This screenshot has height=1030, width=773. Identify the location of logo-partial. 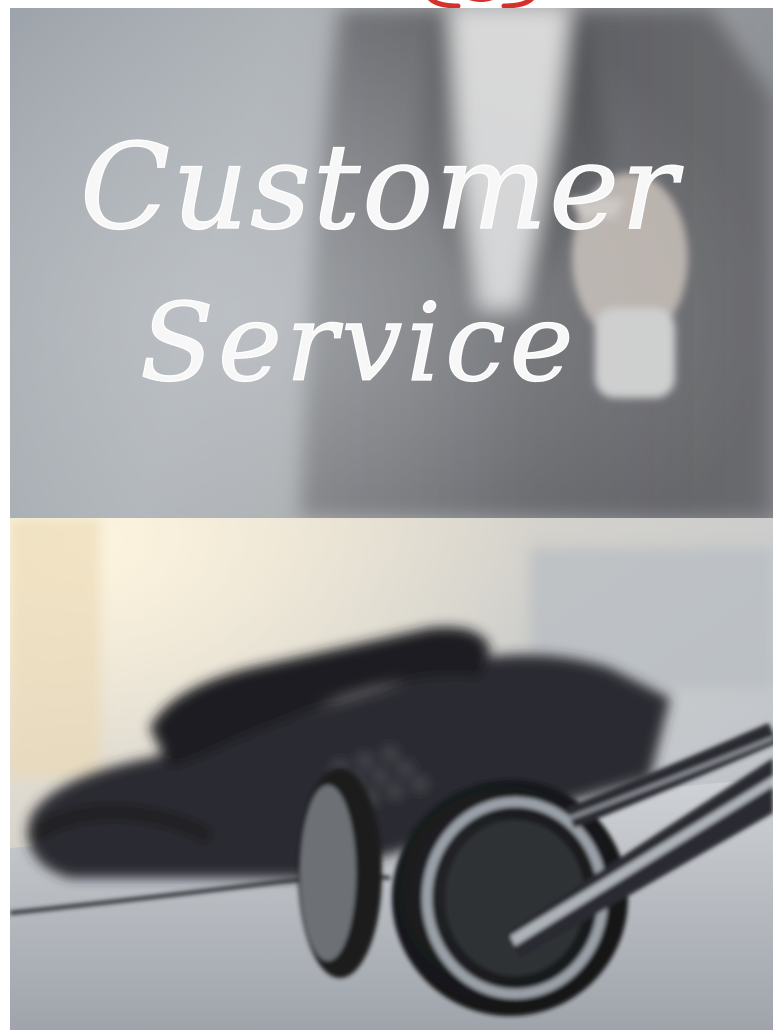
(481, 4).